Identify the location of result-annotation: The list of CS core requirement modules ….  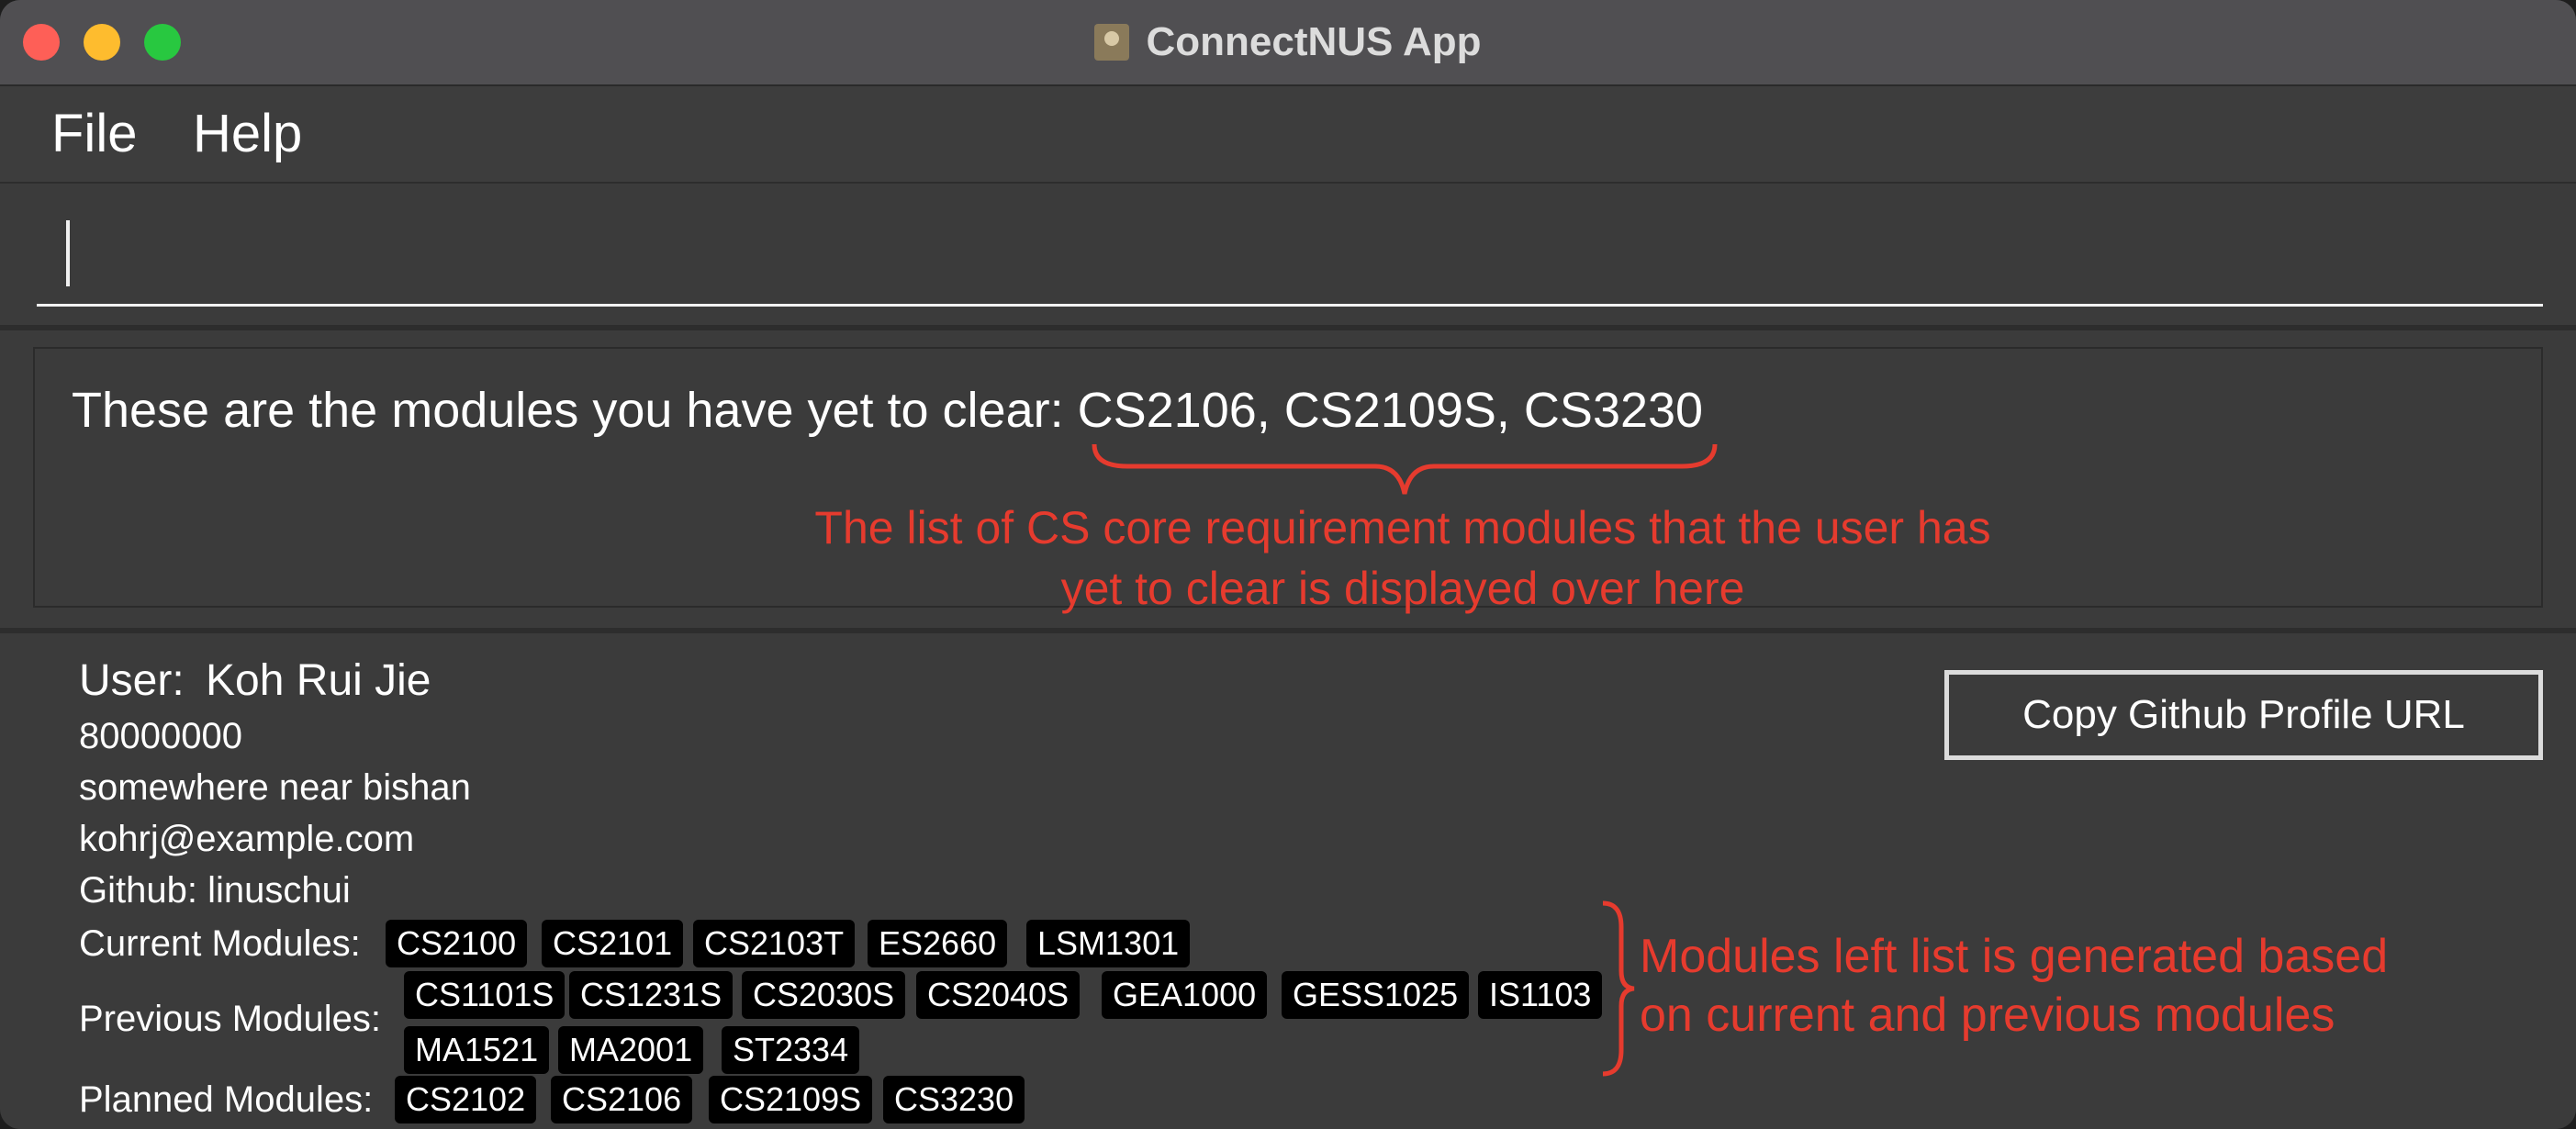
(1403, 558).